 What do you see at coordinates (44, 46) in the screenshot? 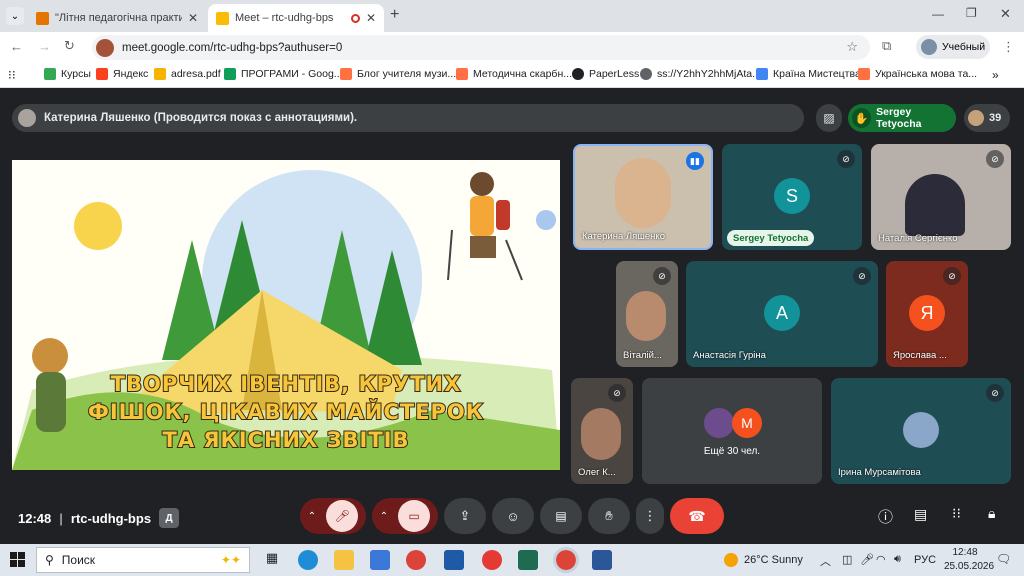
I see `forward-arrow-icon: →` at bounding box center [44, 46].